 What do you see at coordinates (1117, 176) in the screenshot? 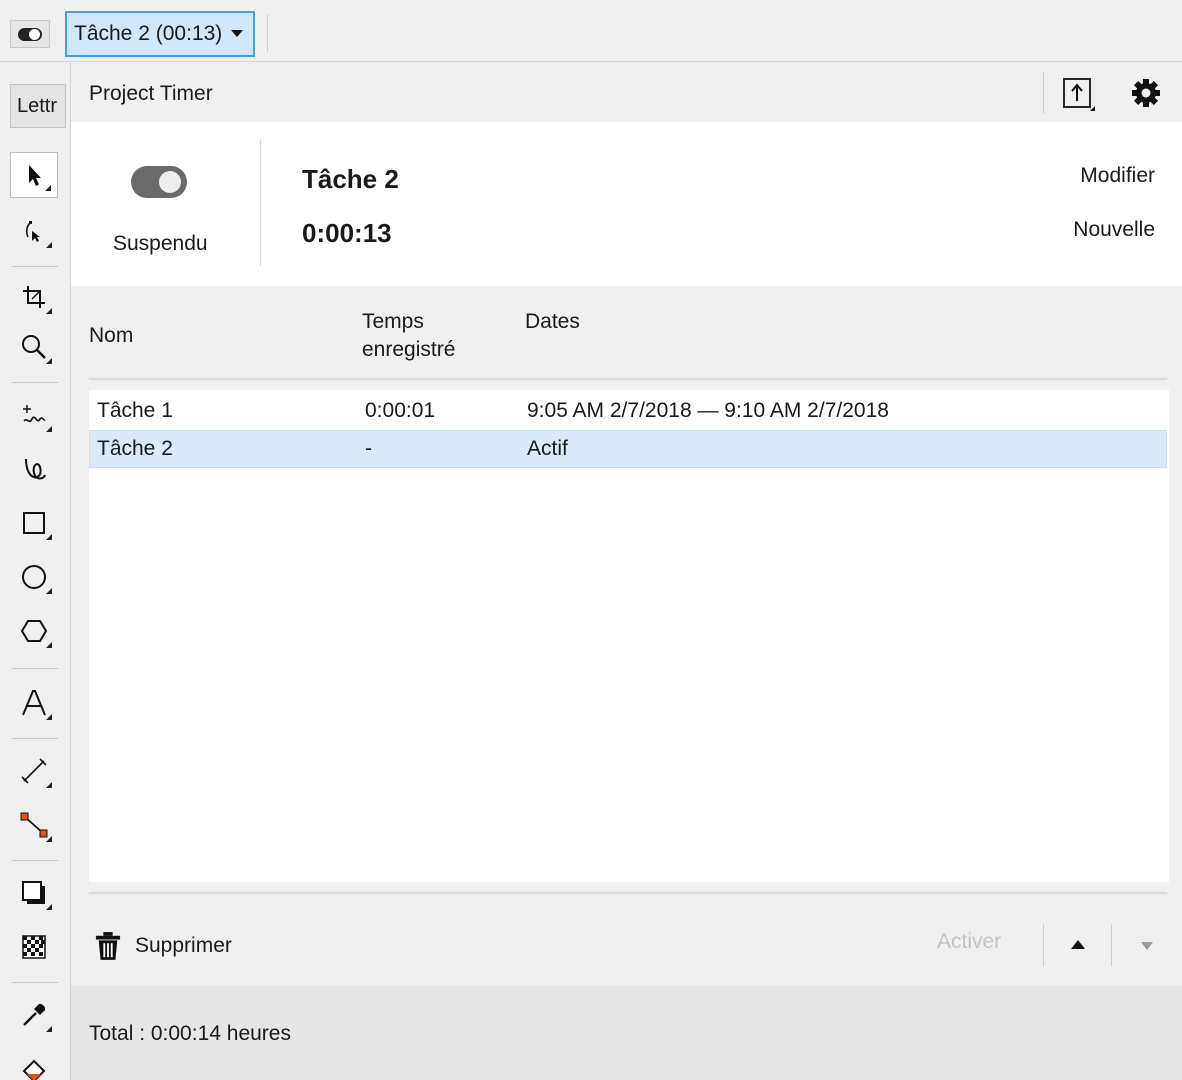
I see `modify-task-link: Modifier` at bounding box center [1117, 176].